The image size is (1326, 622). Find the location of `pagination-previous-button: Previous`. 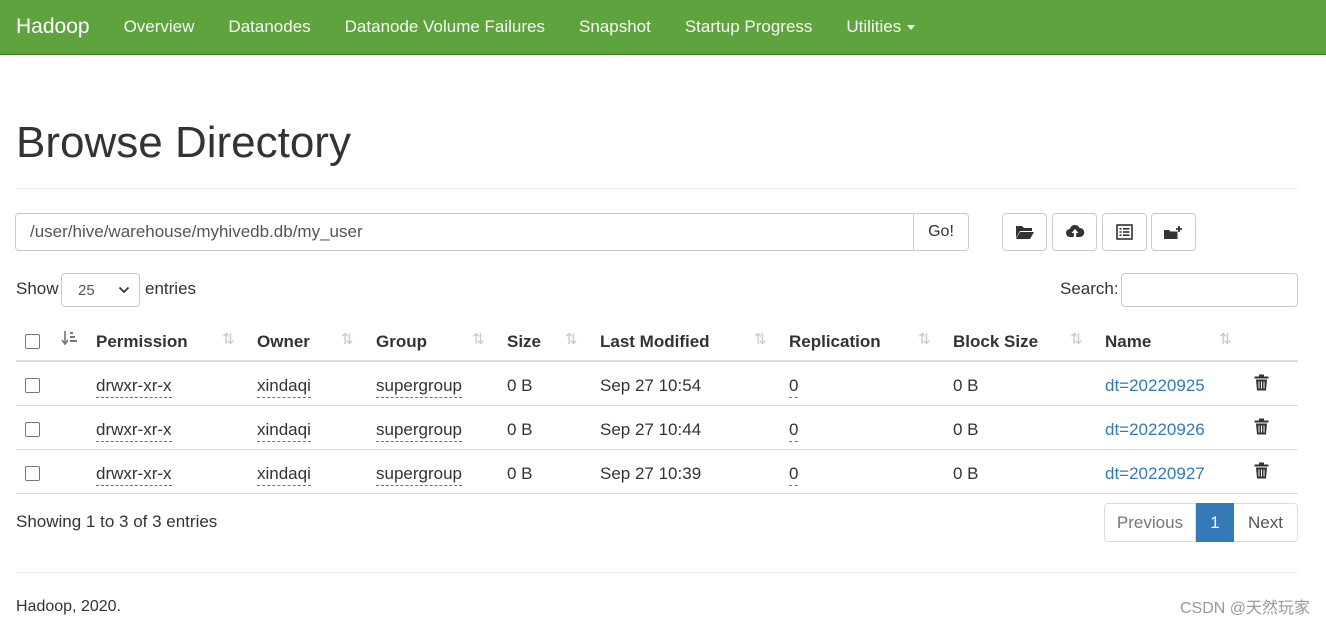

pagination-previous-button: Previous is located at coordinates (1150, 522).